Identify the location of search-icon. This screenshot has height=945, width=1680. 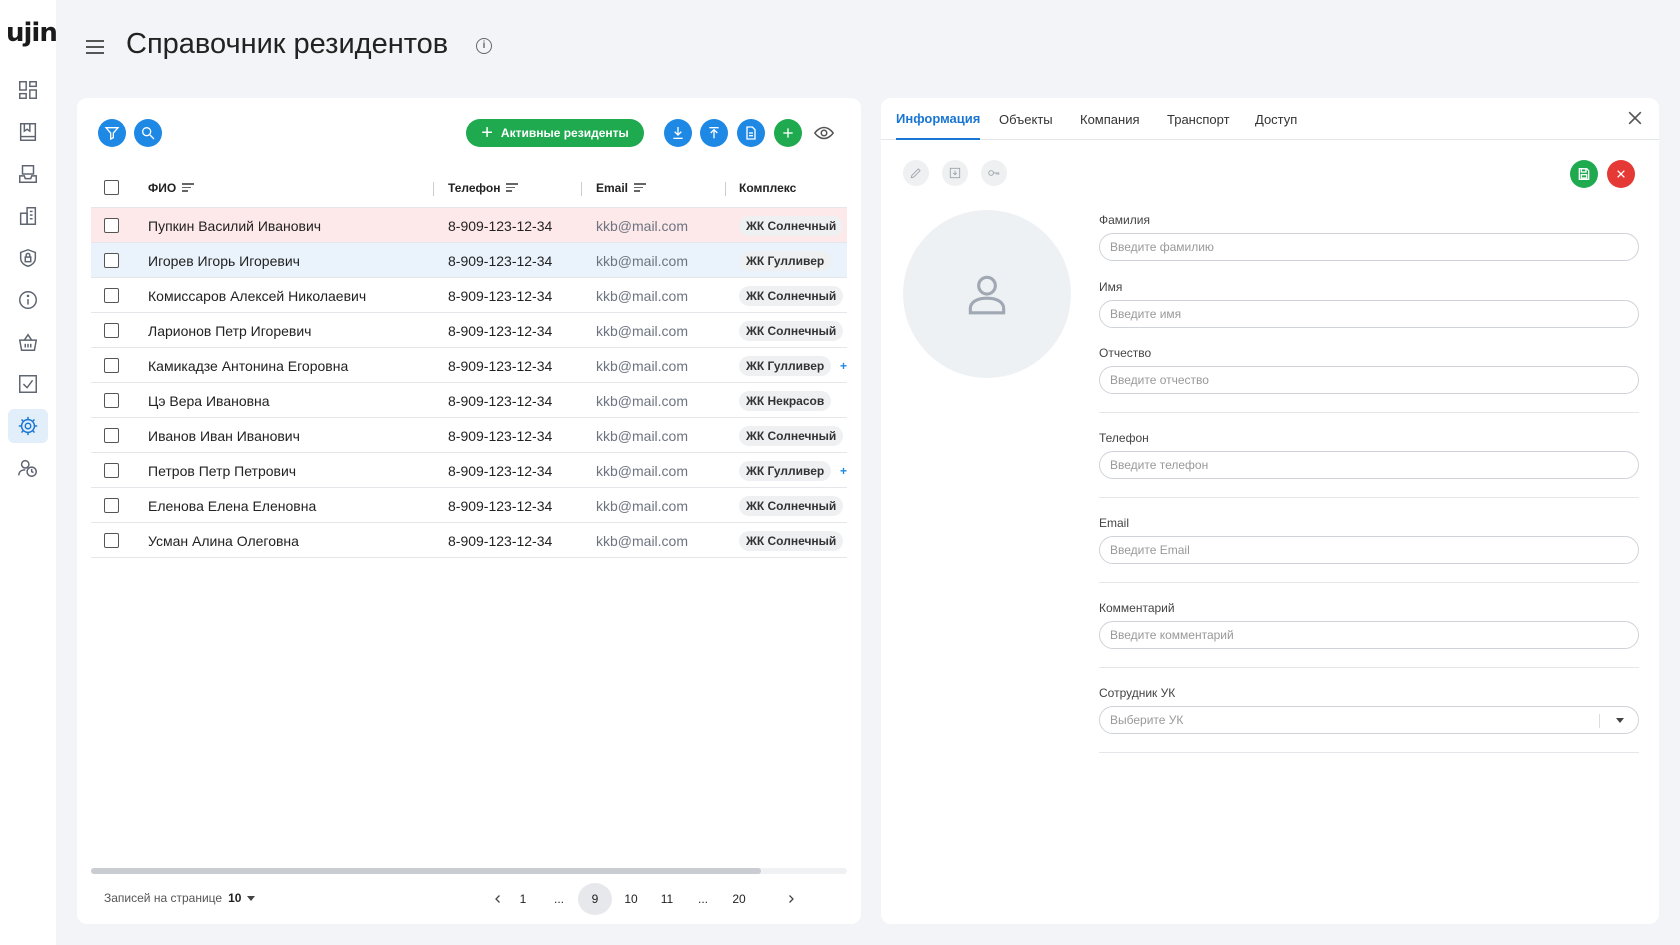
(148, 133).